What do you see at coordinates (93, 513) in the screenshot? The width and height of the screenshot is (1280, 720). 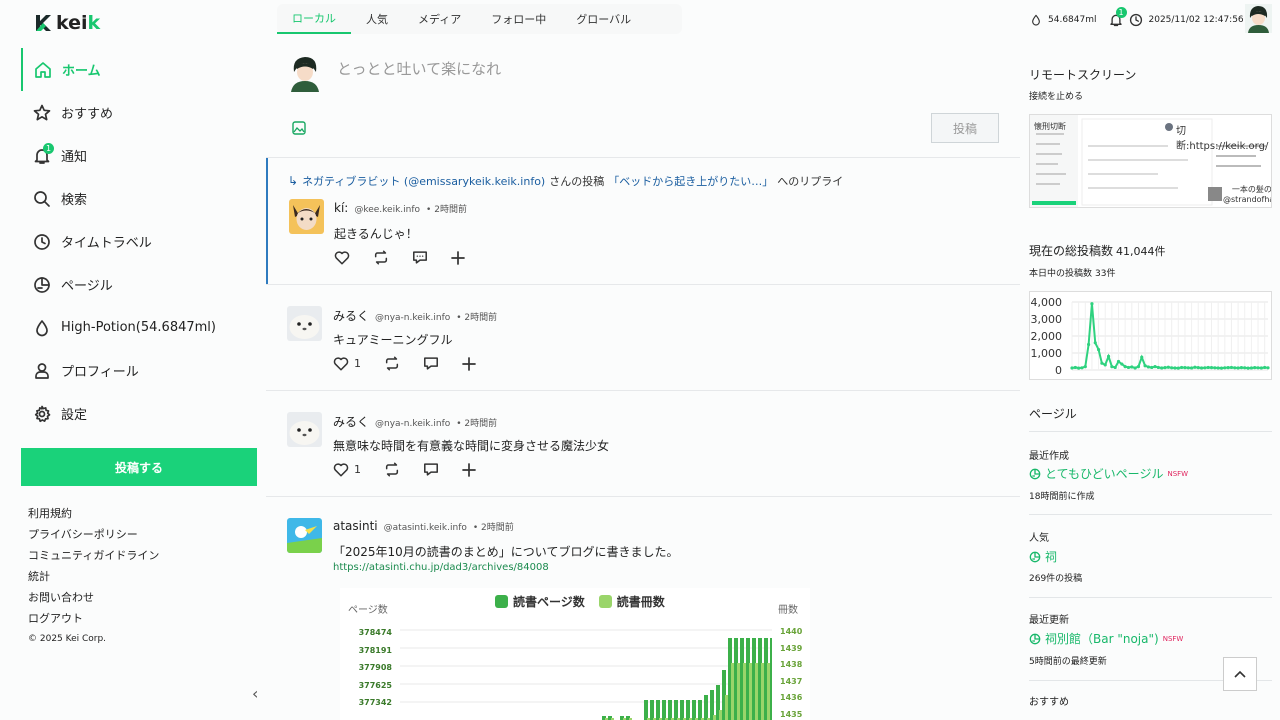 I see `footer-link-terms: 利用規約` at bounding box center [93, 513].